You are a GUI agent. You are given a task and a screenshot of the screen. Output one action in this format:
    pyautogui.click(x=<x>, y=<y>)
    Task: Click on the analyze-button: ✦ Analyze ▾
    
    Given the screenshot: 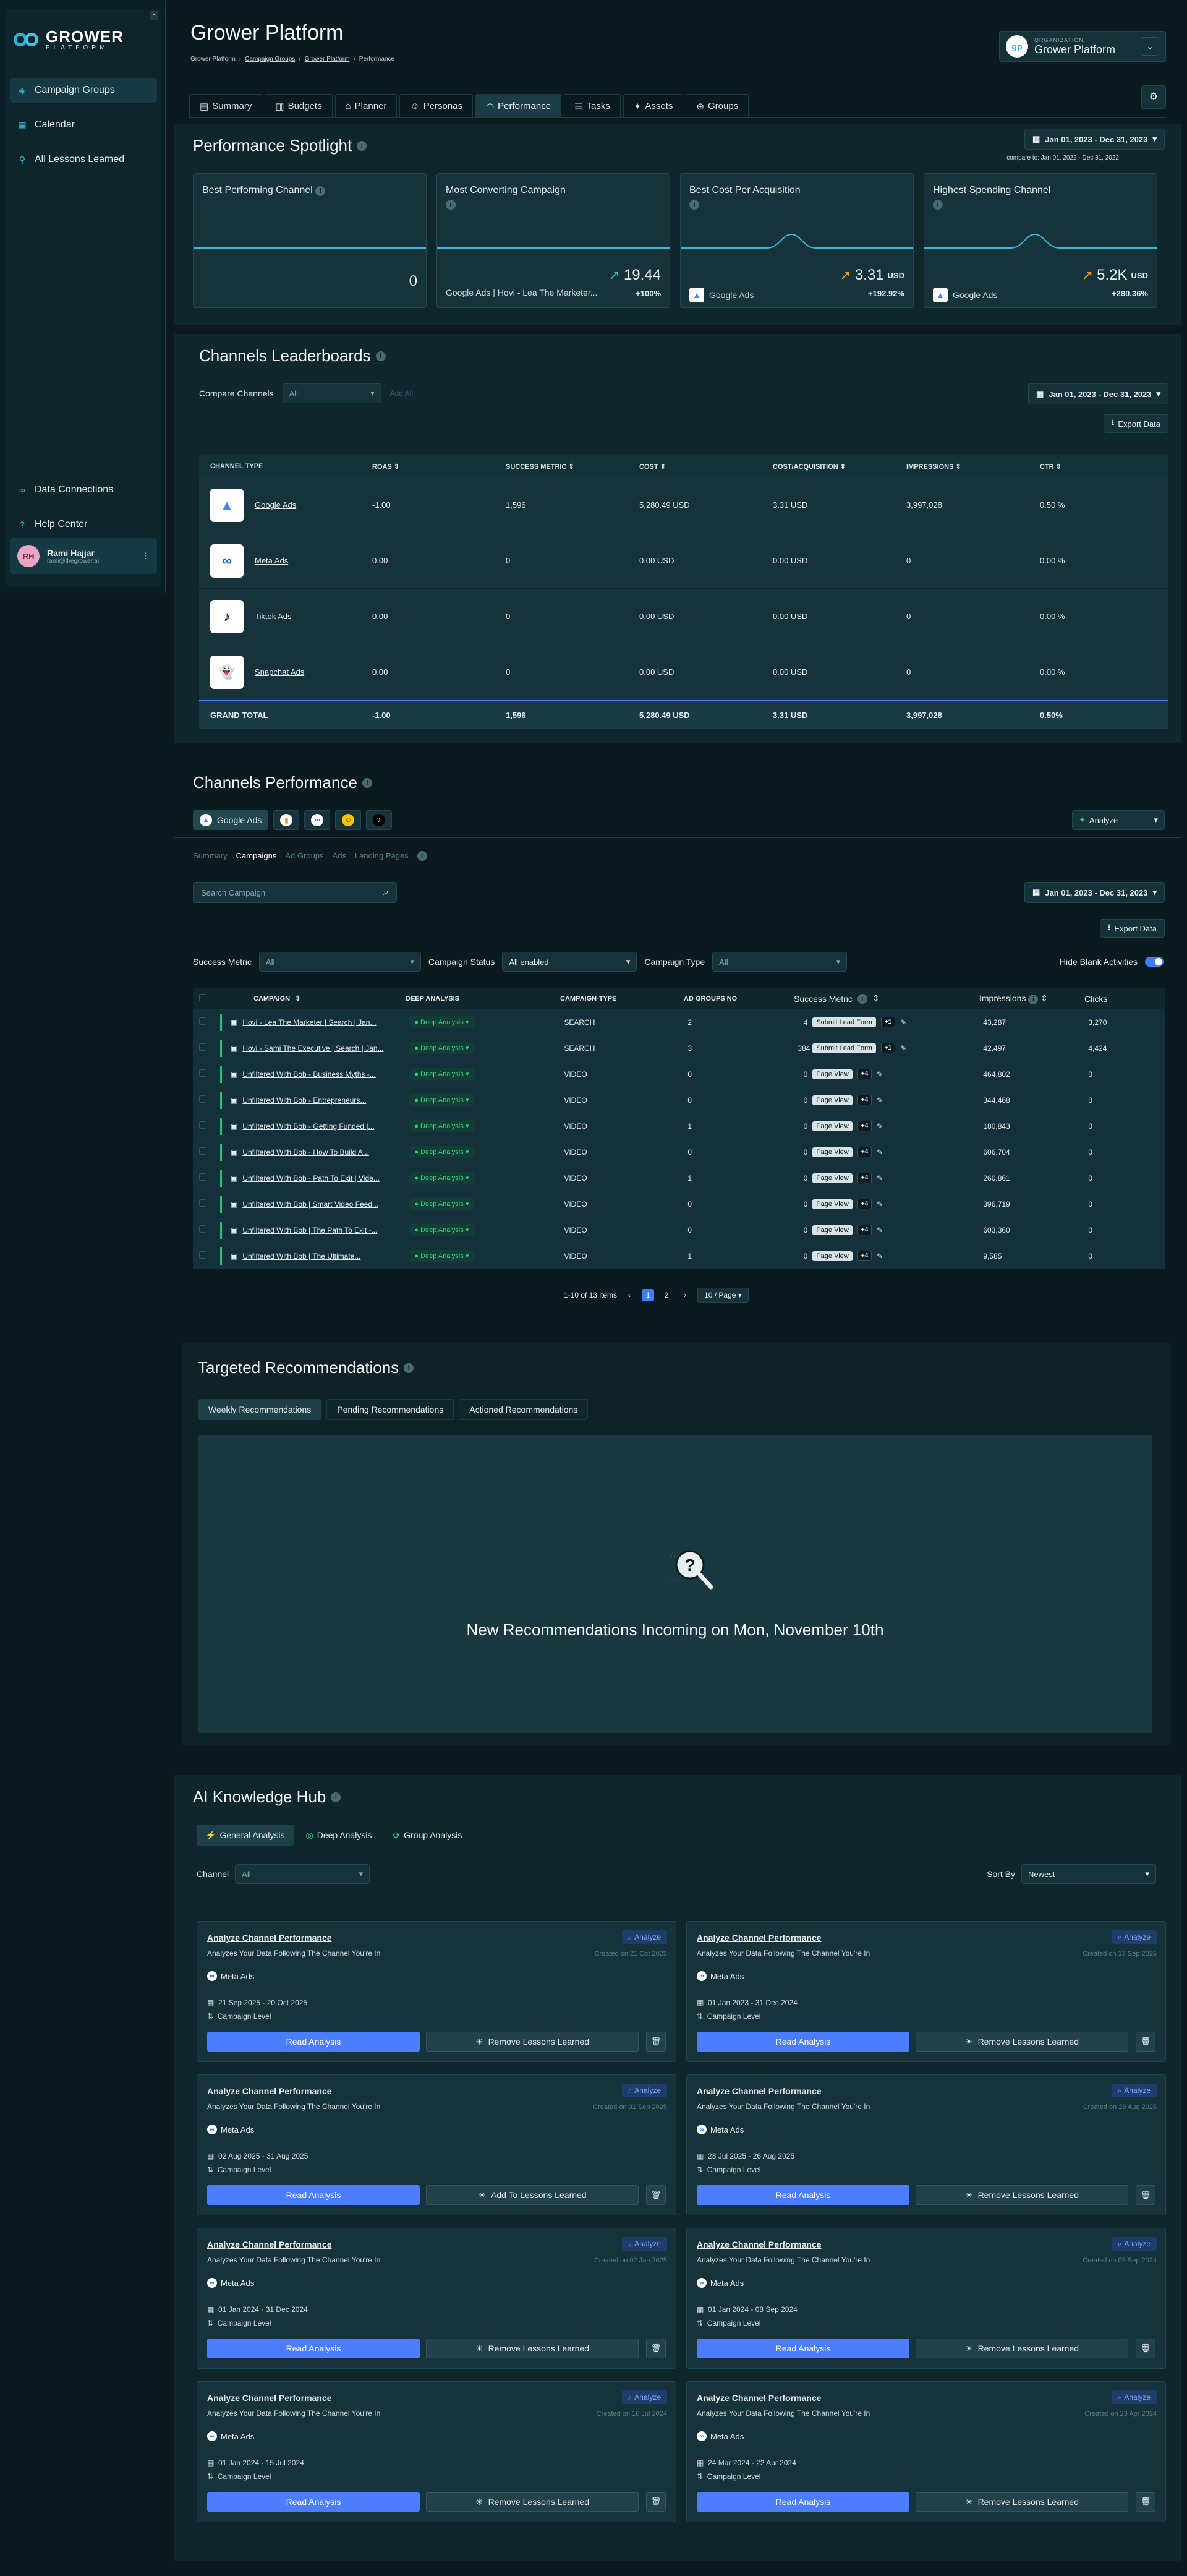 What is the action you would take?
    pyautogui.click(x=1118, y=820)
    